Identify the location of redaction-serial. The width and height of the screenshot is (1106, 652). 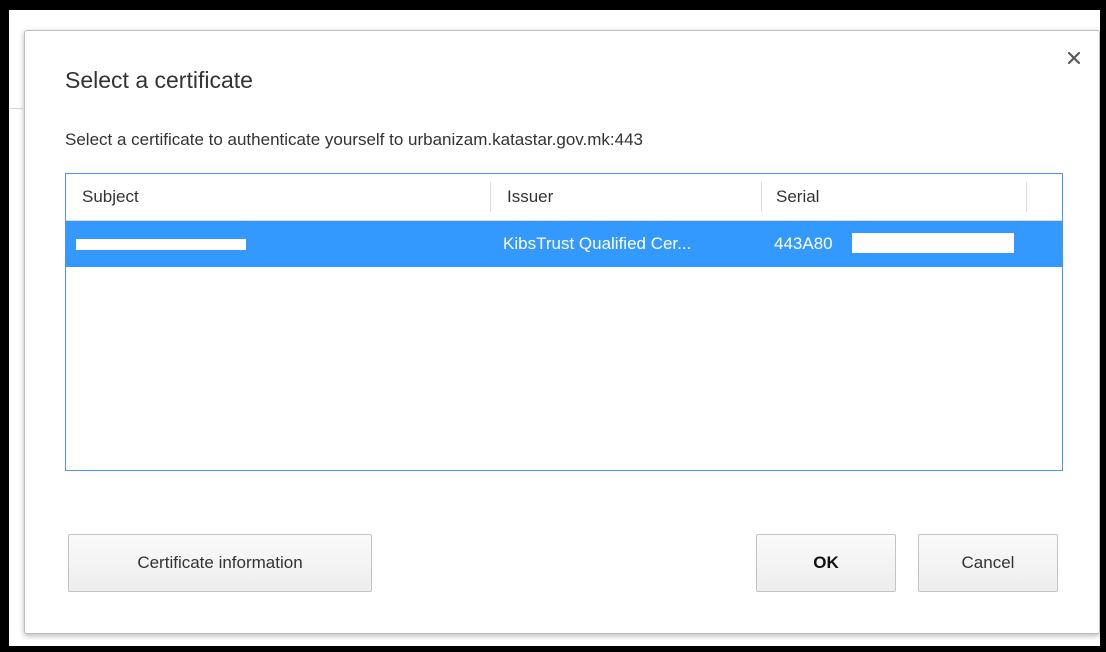
(933, 243).